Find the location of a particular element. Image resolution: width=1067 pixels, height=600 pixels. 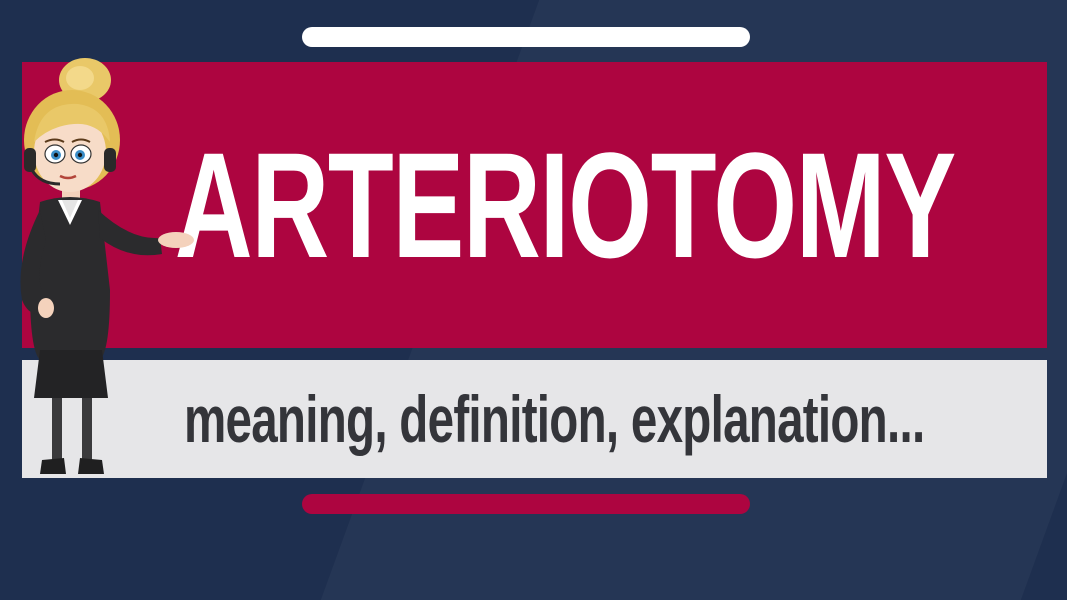

bottom-decorative-pill is located at coordinates (526, 504).